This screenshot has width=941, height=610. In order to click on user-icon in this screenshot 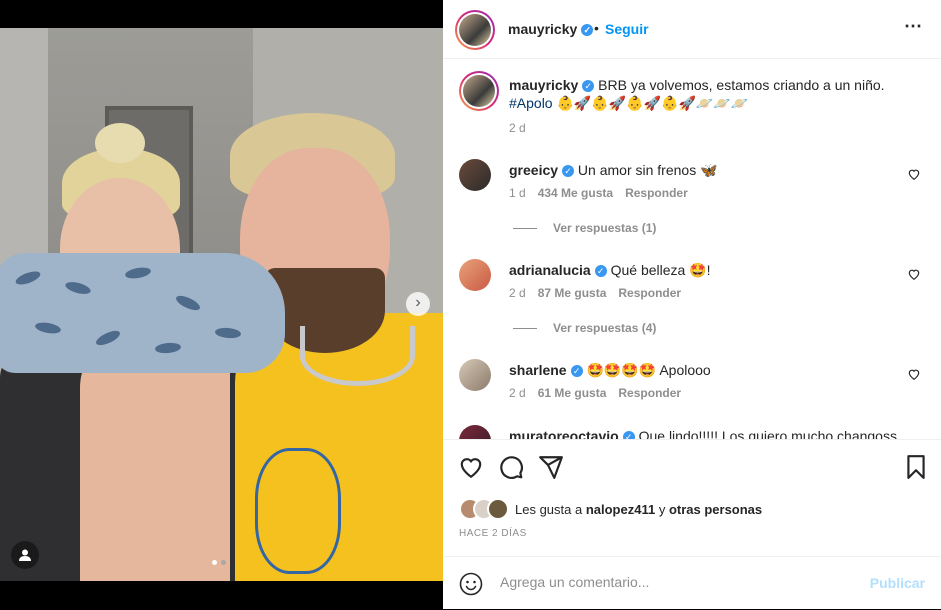, I will do `click(25, 555)`.